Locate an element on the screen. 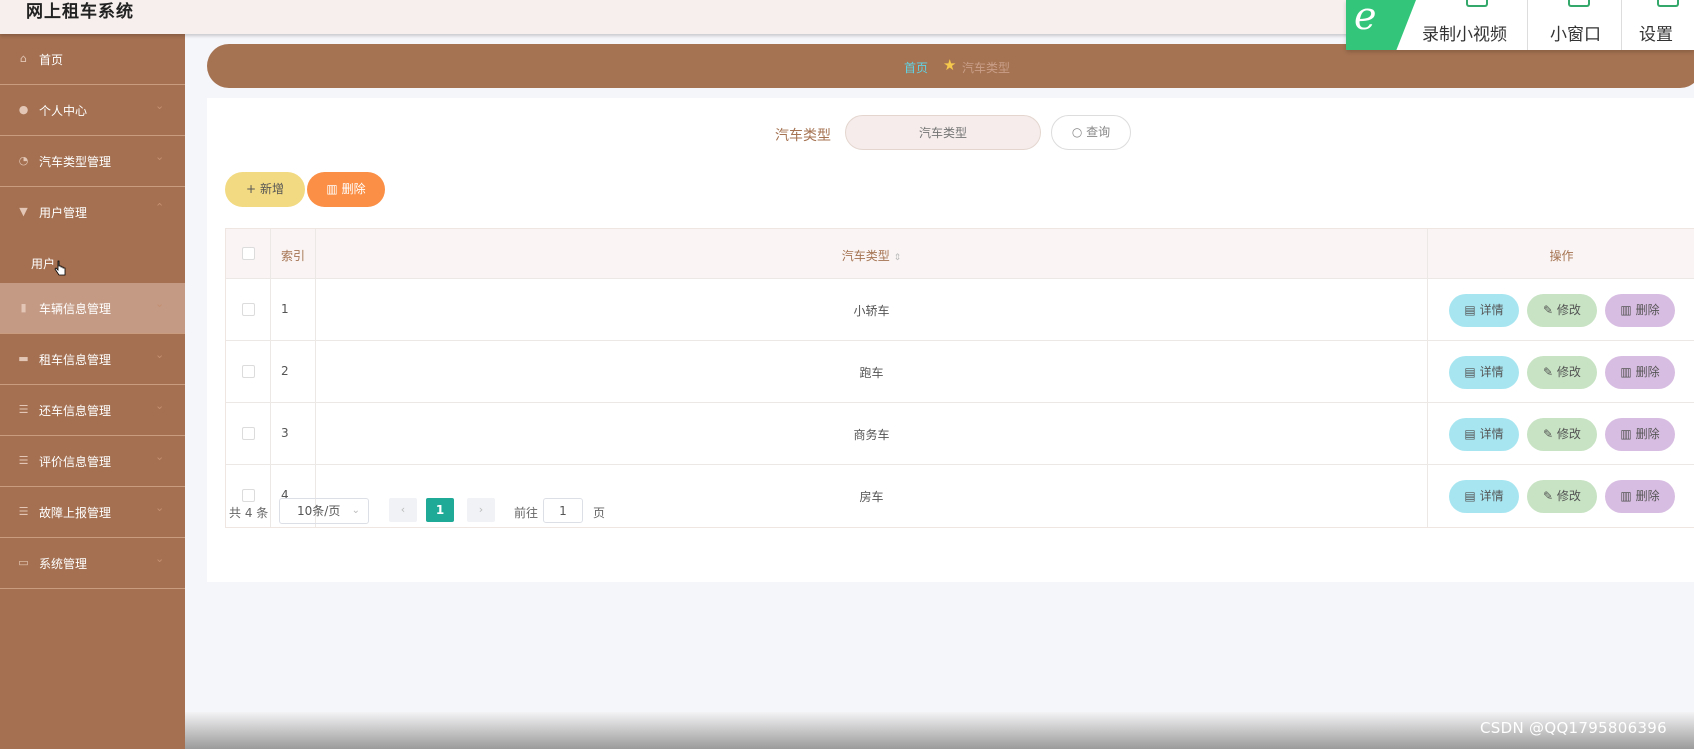 This screenshot has height=749, width=1694. sidebar-item-home: ⌂ 首页 is located at coordinates (92, 59).